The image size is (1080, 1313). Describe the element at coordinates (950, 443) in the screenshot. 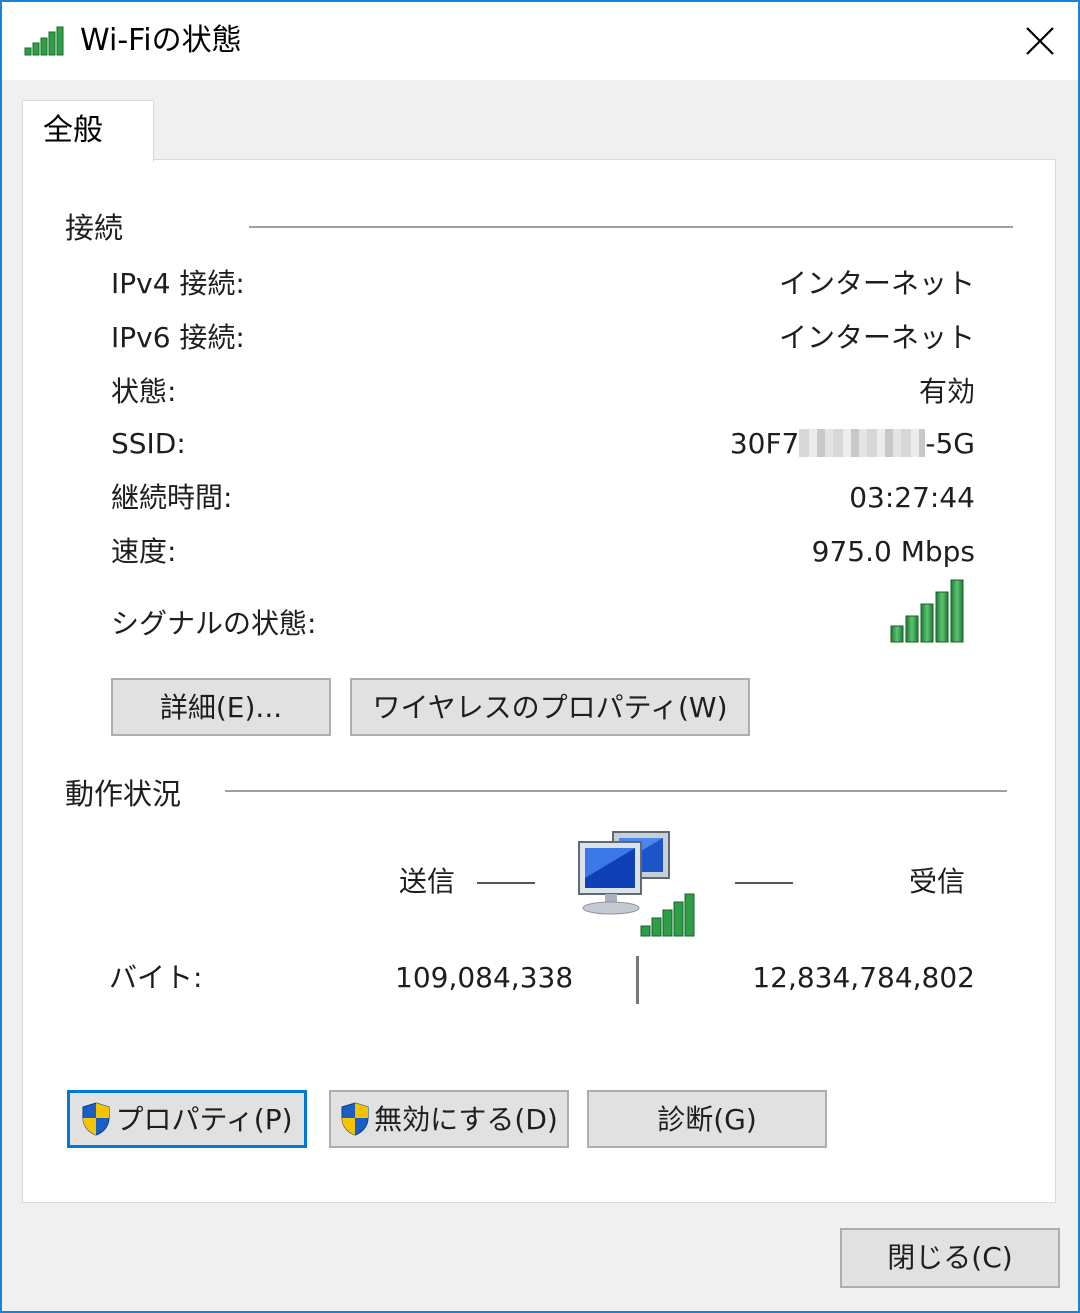

I see `ssid-suffix: -5G` at that location.